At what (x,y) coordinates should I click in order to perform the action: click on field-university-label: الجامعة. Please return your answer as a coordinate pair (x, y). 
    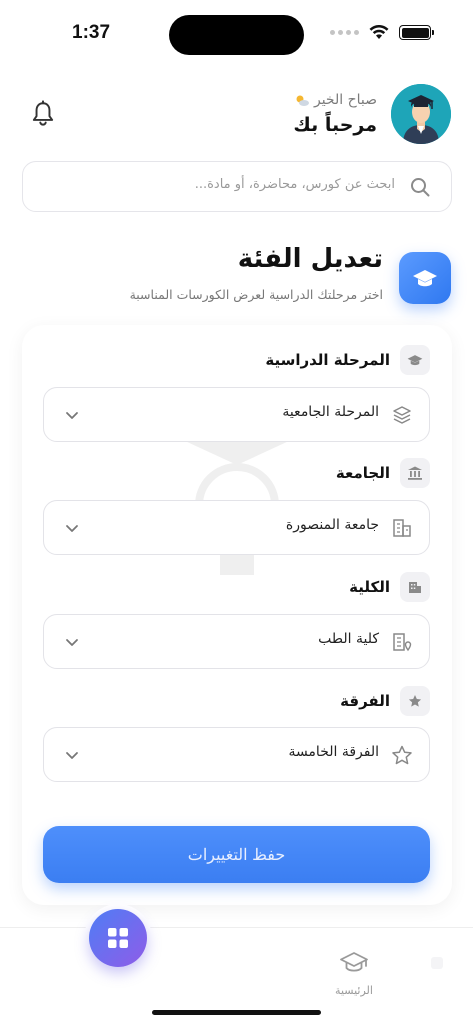
    Looking at the image, I should click on (362, 473).